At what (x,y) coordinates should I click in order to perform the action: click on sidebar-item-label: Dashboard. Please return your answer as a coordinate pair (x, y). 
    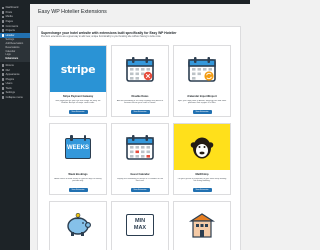
    Looking at the image, I should click on (12, 8).